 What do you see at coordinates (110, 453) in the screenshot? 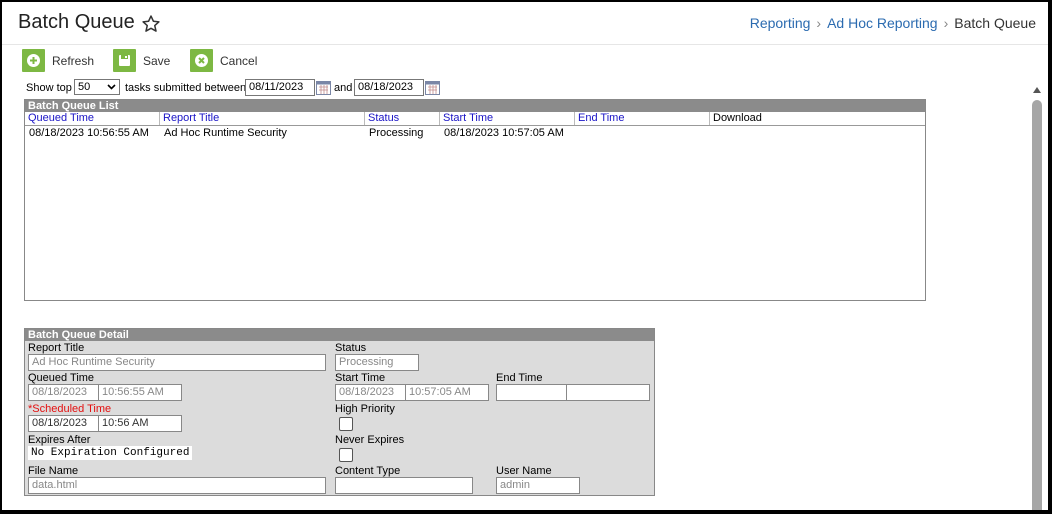
I see `expires-after-value: No Expiration Configured` at bounding box center [110, 453].